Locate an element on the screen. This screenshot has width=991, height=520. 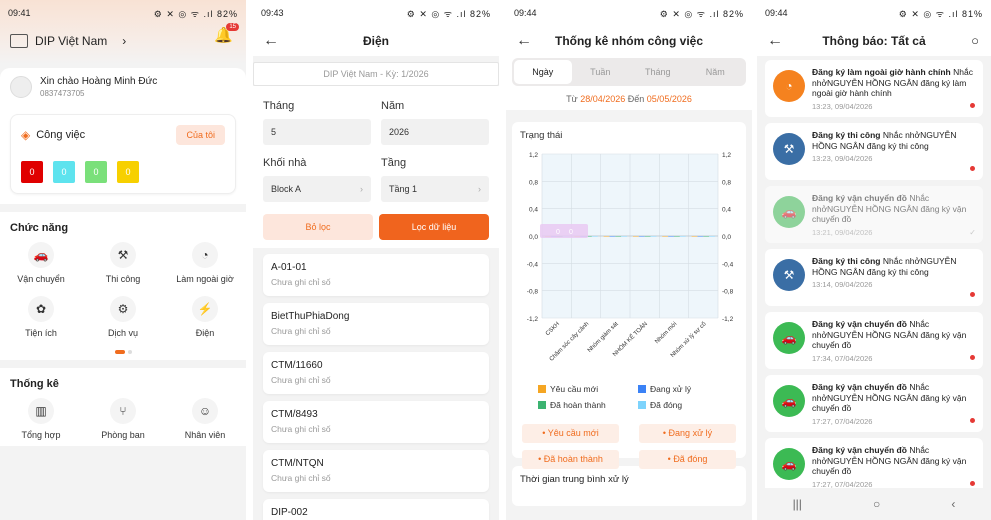
function-item: ⚡ Điện is located at coordinates (205, 317).